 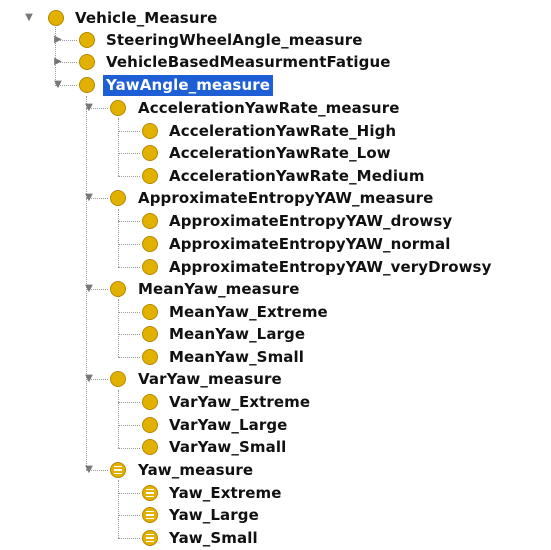 I want to click on tree-node-label: Yaw_measure, so click(x=196, y=470).